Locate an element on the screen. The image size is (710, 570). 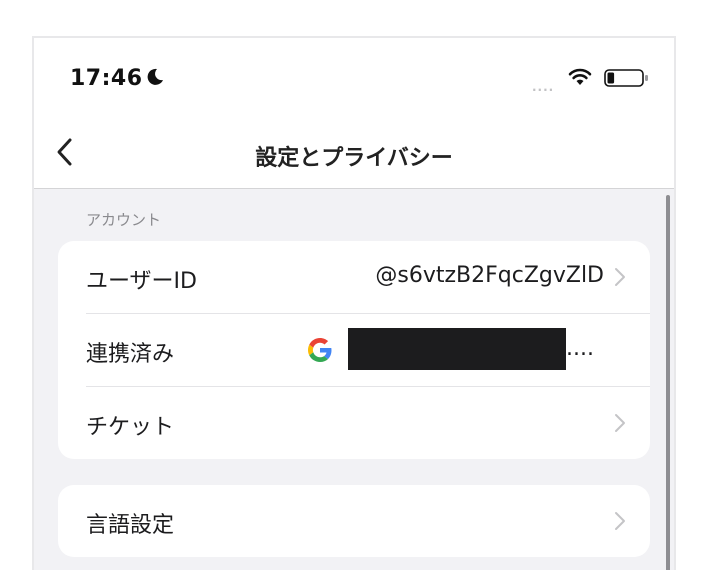
battery-icon is located at coordinates (626, 78).